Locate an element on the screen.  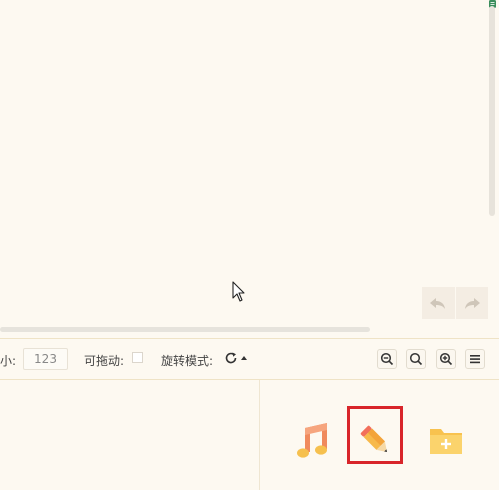
vertical-scrollbar-thumb is located at coordinates (492, 111).